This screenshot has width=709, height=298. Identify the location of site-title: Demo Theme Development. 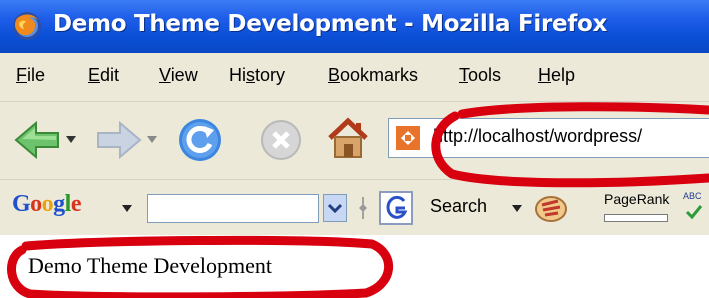
(150, 266).